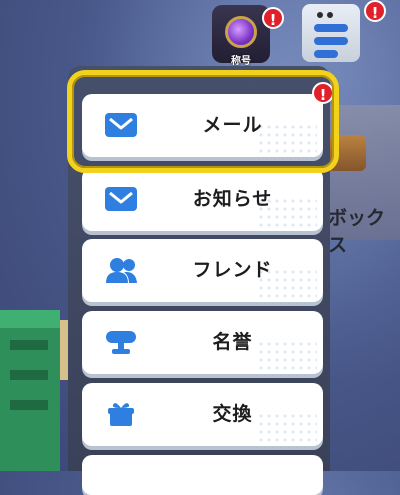 Image resolution: width=400 pixels, height=495 pixels. I want to click on menu-item-exchange: 交換, so click(202, 414).